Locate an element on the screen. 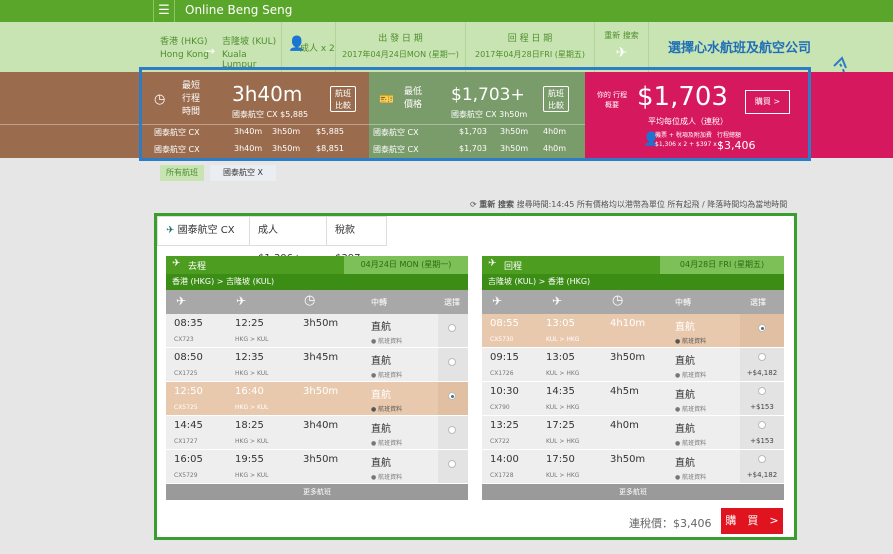 The height and width of the screenshot is (554, 893). annotation-text: 選擇心水航班及航空公司 is located at coordinates (740, 48).